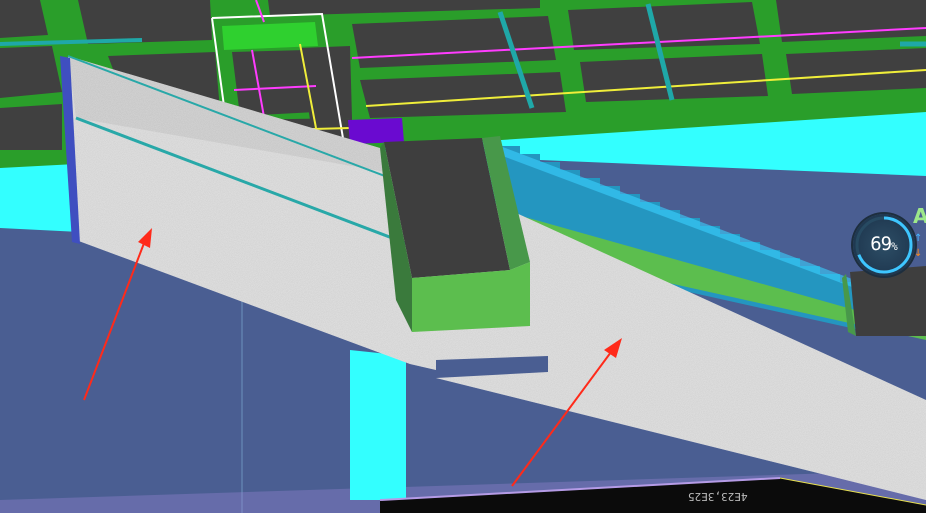 The width and height of the screenshot is (926, 513). Describe the element at coordinates (918, 253) in the screenshot. I see `arrow-down-icon: ↓` at that location.